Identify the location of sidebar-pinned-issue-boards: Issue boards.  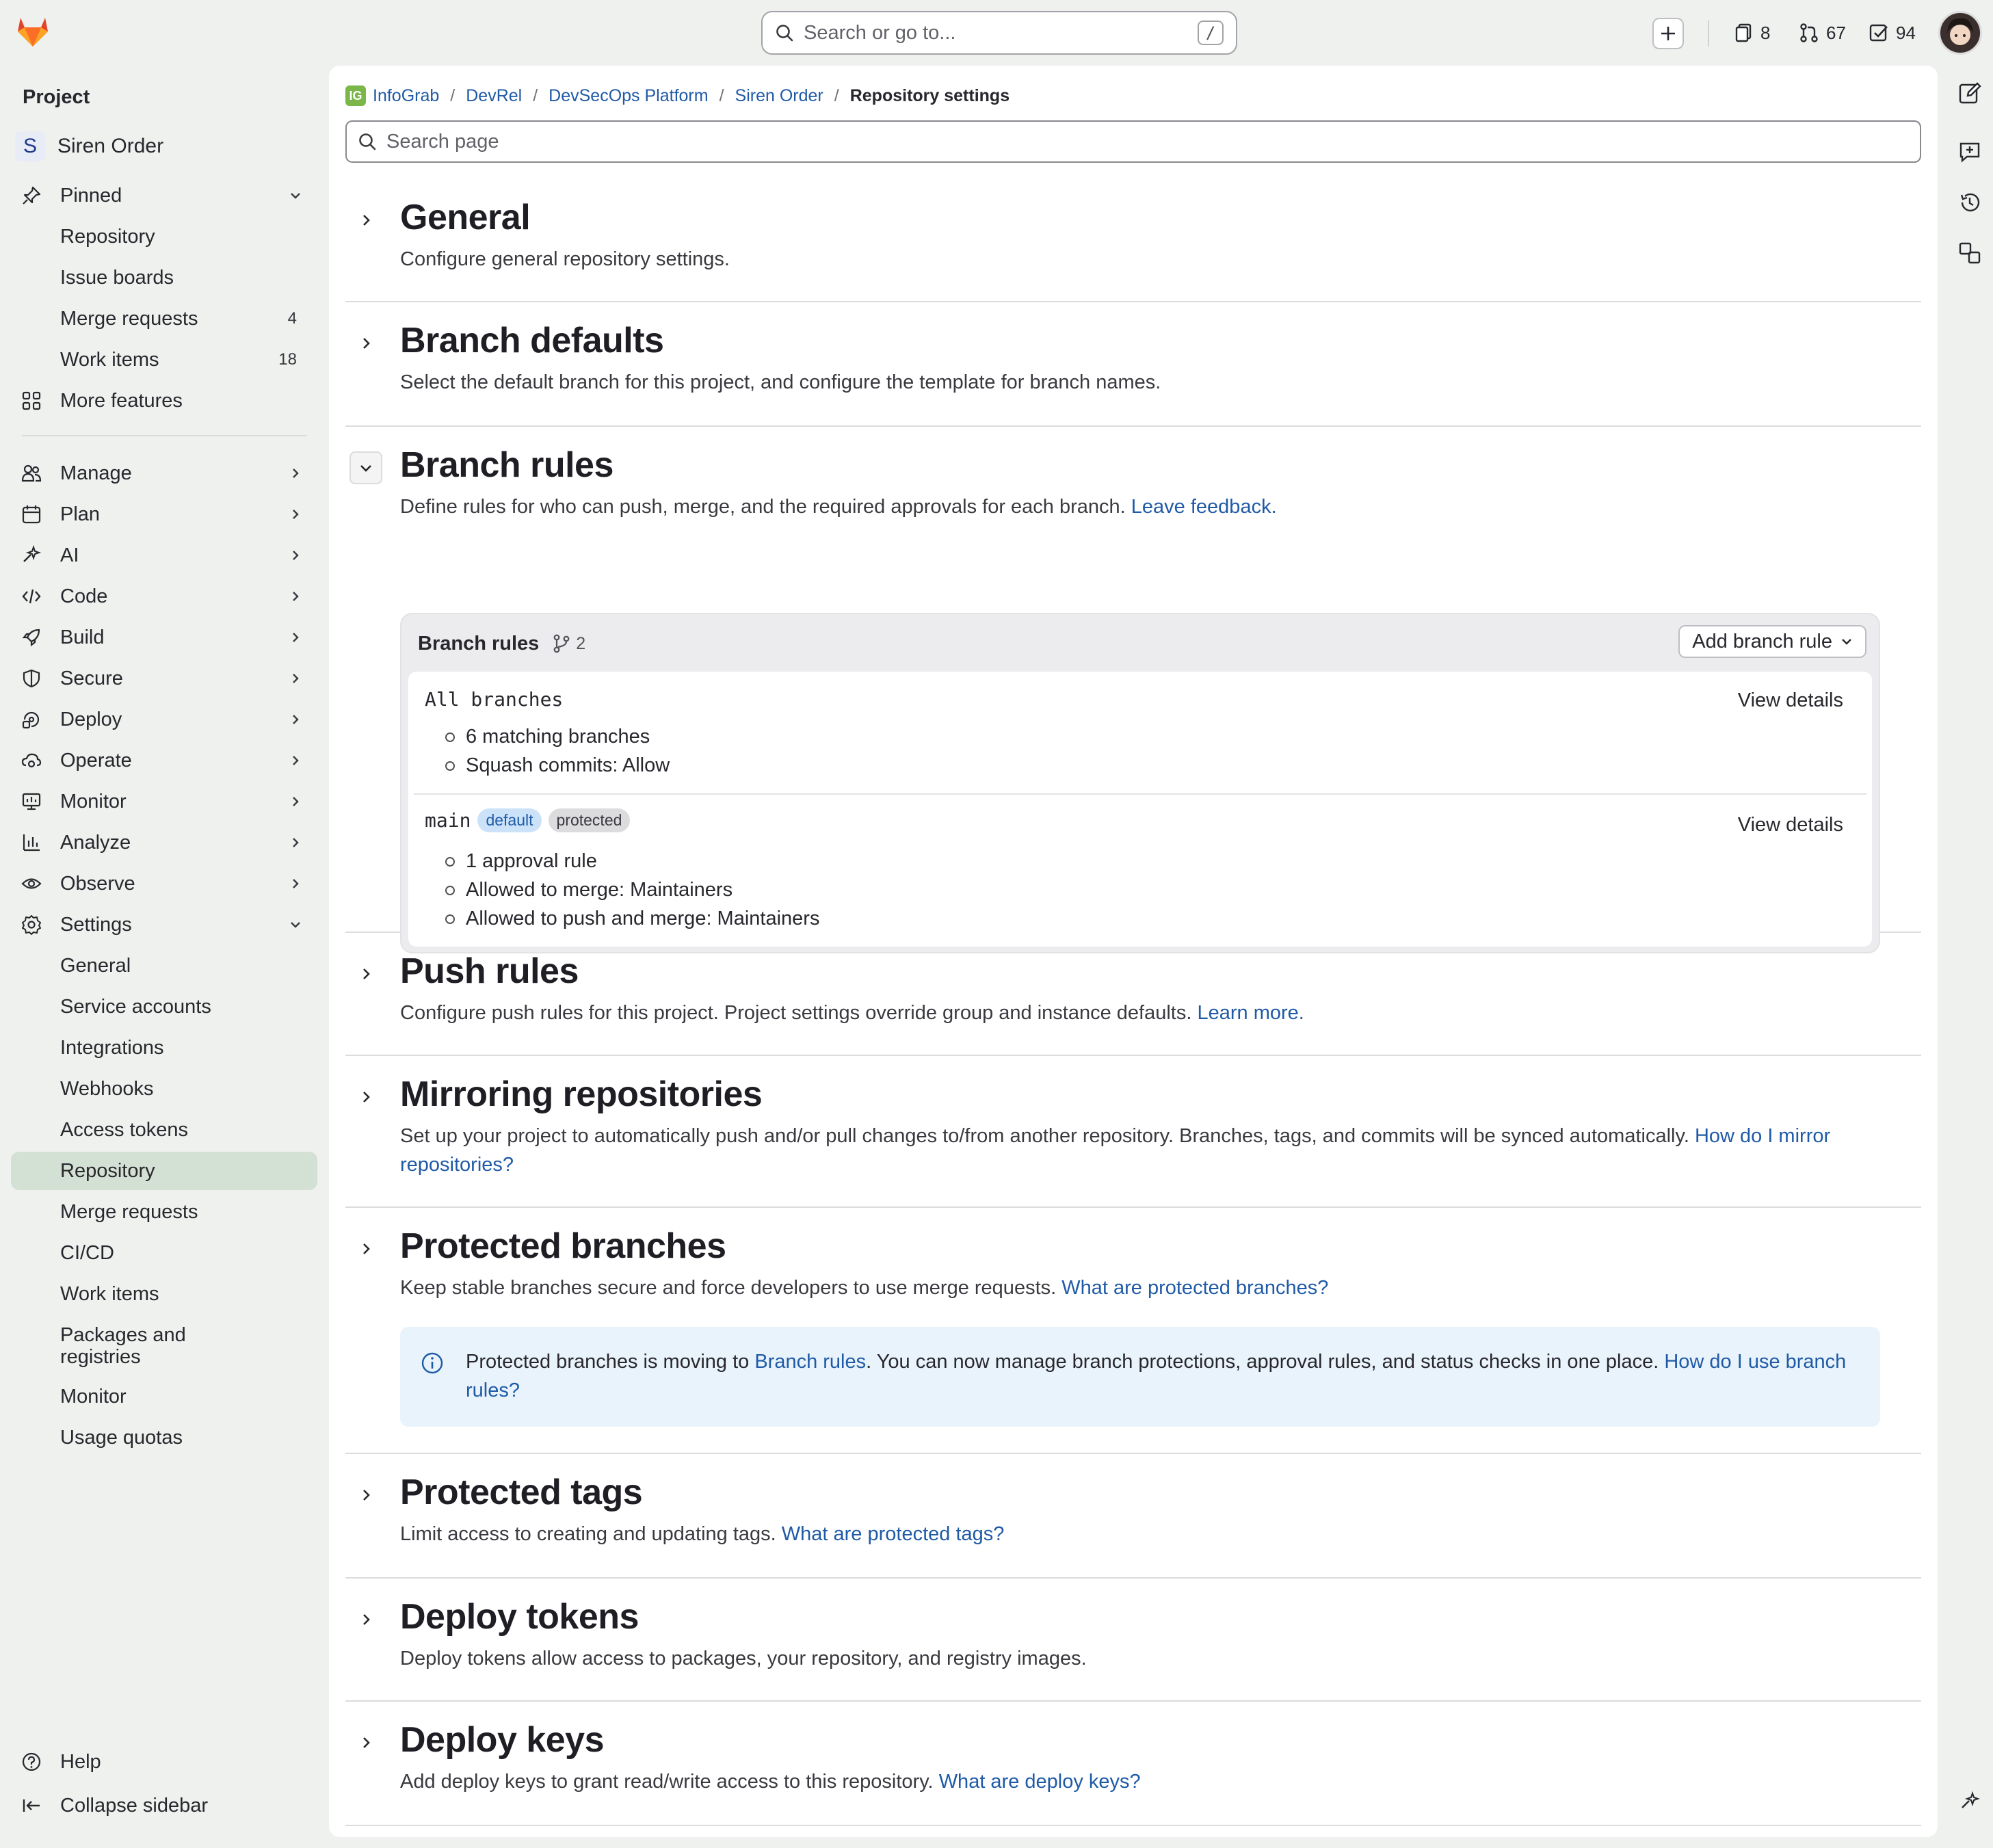
(164, 278).